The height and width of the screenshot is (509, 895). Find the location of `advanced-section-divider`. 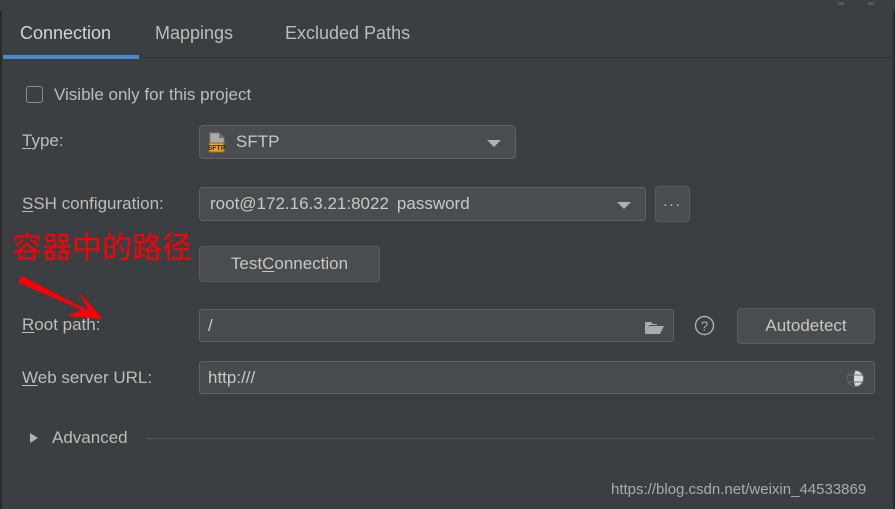

advanced-section-divider is located at coordinates (510, 438).